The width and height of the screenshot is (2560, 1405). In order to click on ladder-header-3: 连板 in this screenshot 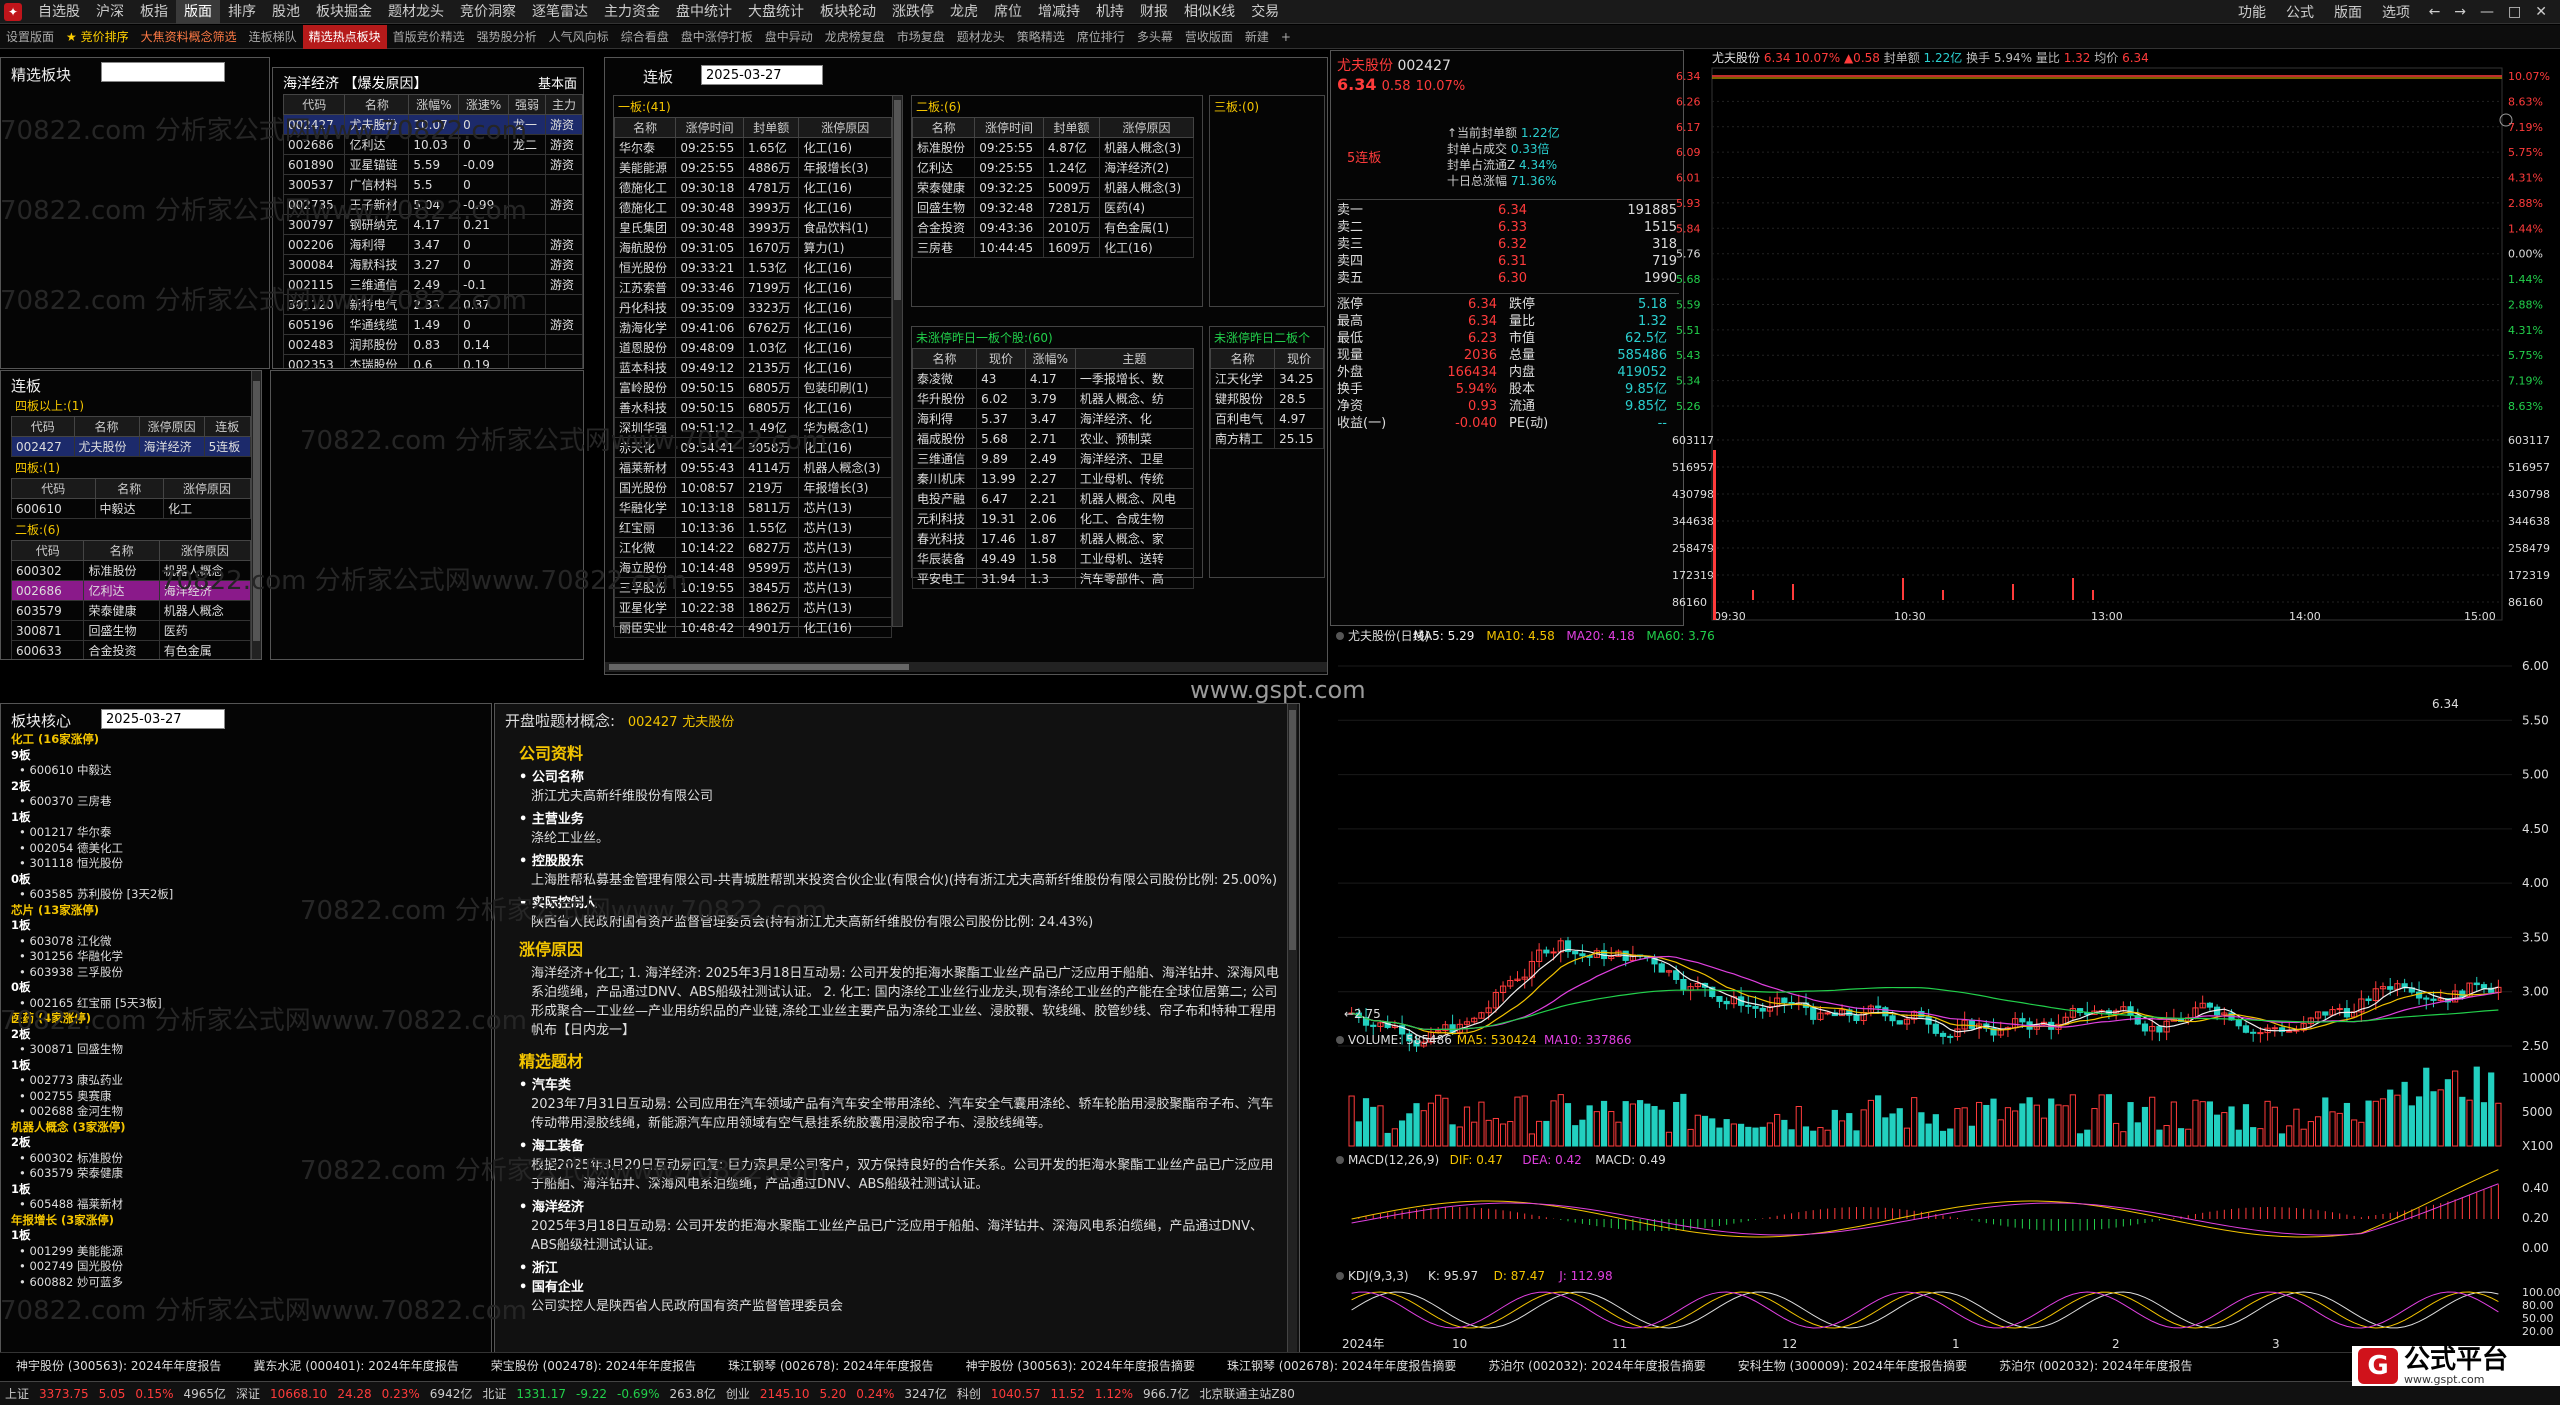, I will do `click(227, 426)`.